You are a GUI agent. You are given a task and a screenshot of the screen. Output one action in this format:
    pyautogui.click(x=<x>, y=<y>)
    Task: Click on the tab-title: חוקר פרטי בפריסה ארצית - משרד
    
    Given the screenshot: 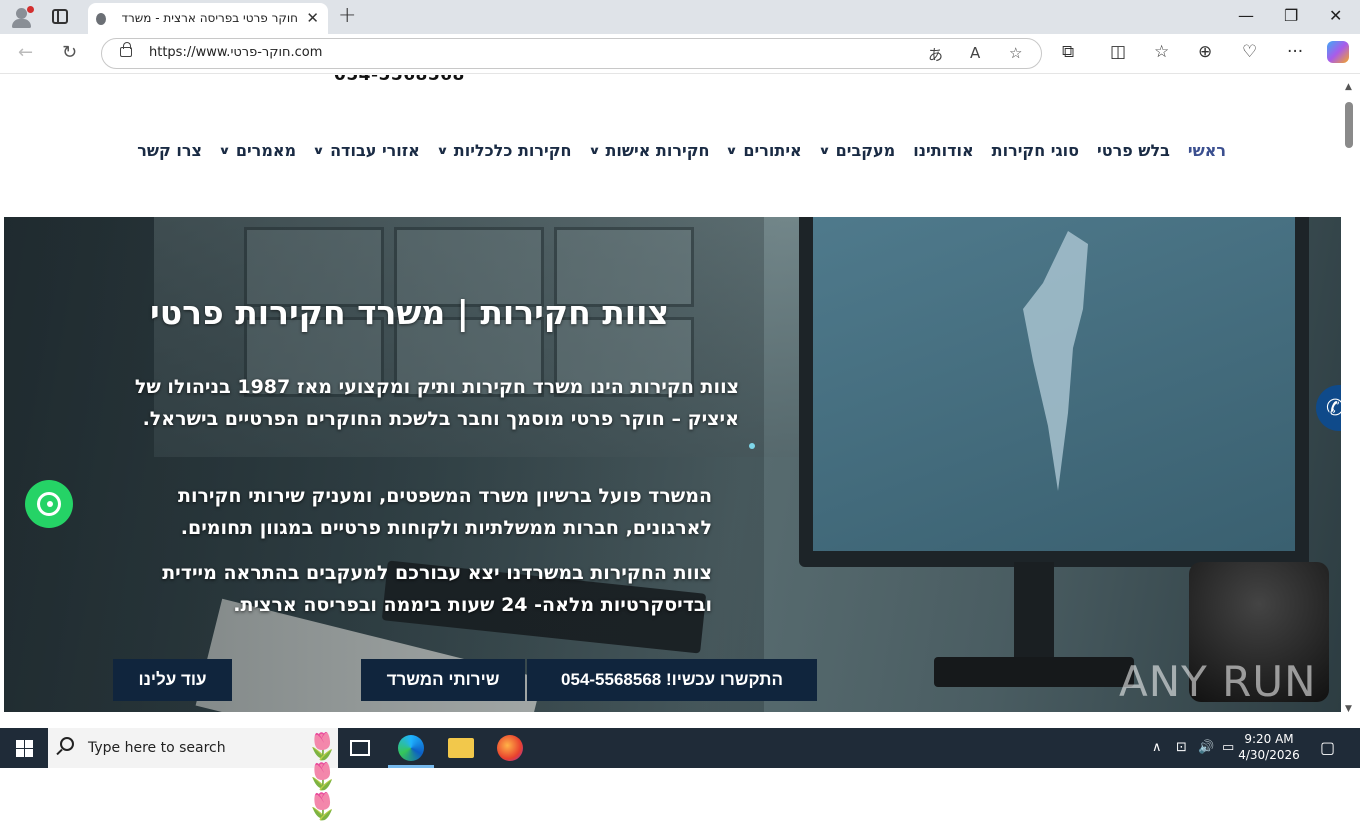 What is the action you would take?
    pyautogui.click(x=209, y=18)
    